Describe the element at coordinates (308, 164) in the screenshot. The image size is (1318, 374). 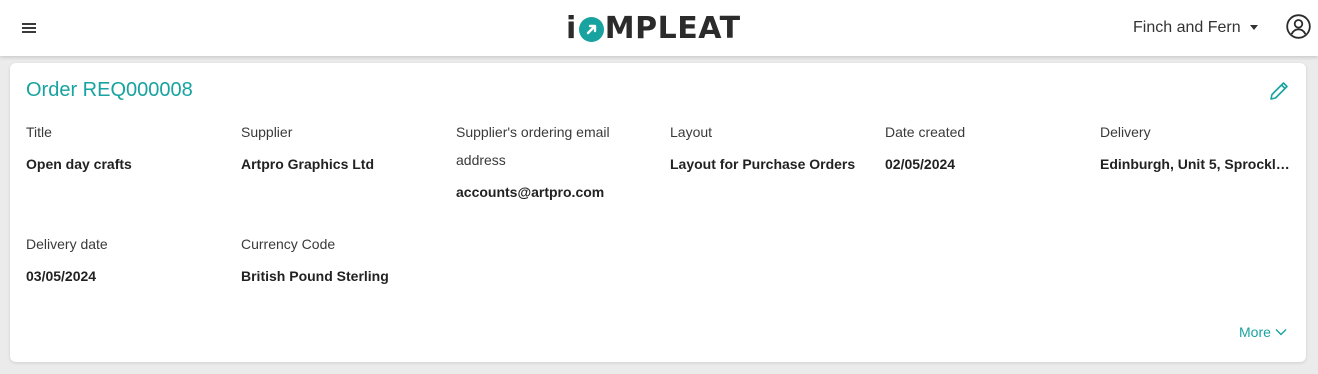
I see `field-value: Artpro Graphics Ltd` at that location.